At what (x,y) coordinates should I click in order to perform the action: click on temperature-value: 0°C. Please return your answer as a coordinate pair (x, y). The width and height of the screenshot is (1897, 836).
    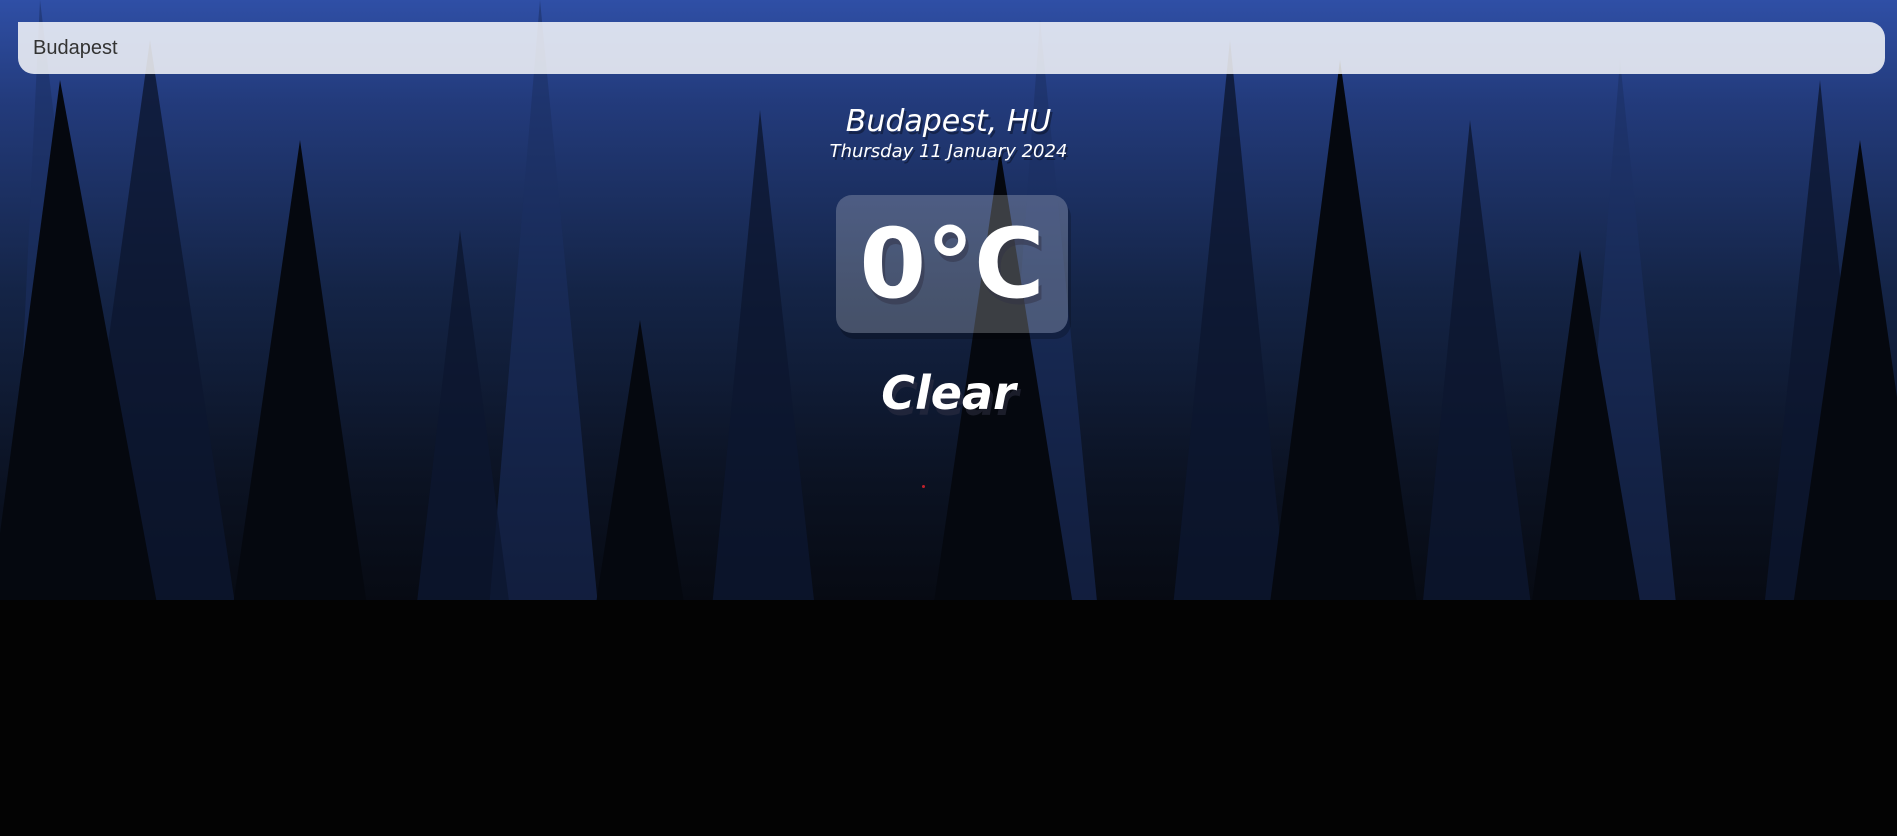
    Looking at the image, I should click on (952, 264).